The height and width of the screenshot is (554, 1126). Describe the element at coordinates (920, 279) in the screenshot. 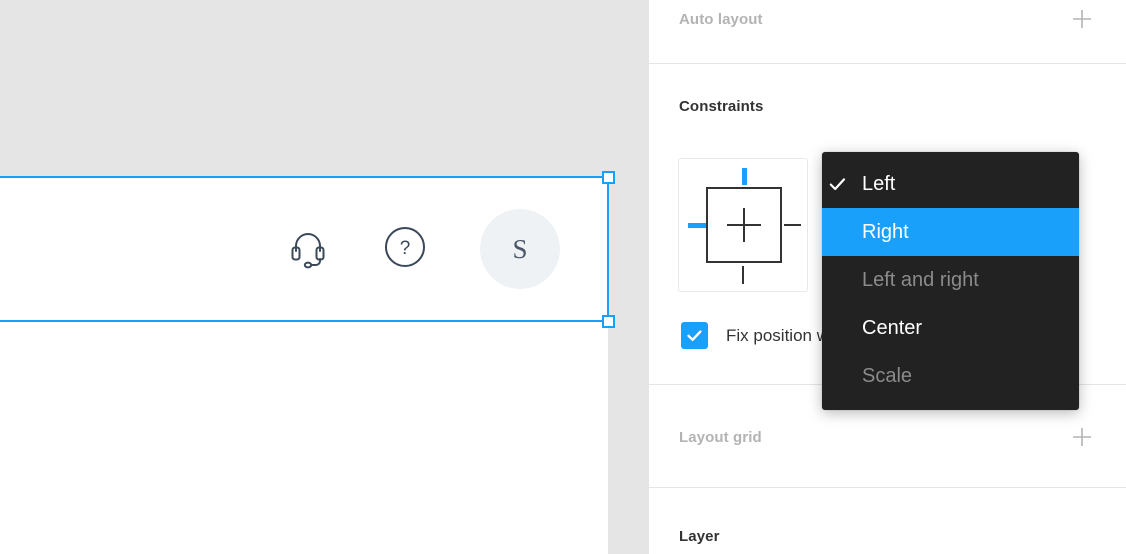

I see `dropdown-item-label: Left and right` at that location.